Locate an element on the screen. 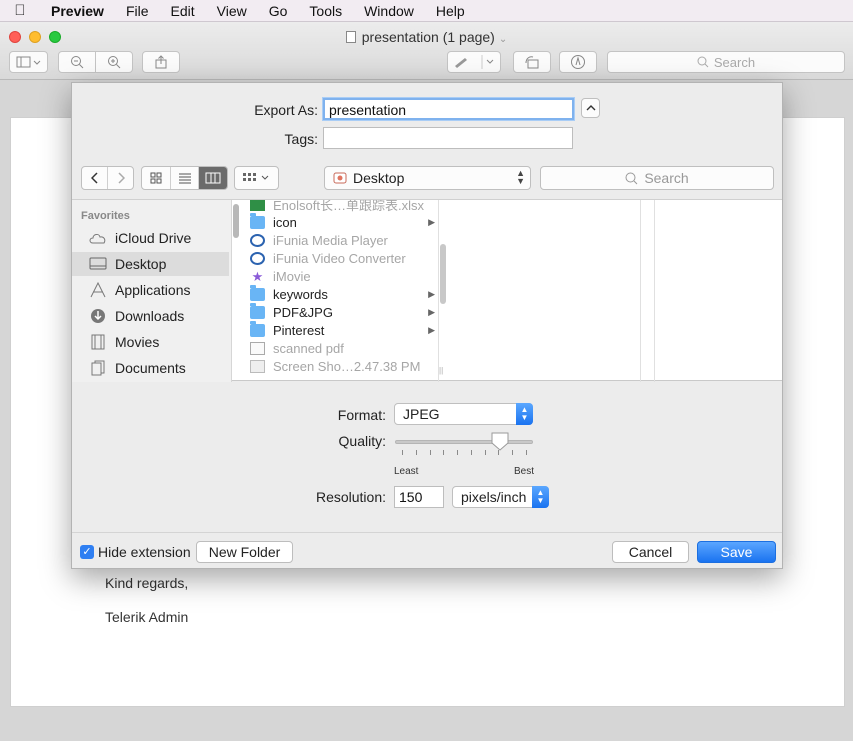 The height and width of the screenshot is (741, 853). menu-preview: Preview is located at coordinates (77, 11).